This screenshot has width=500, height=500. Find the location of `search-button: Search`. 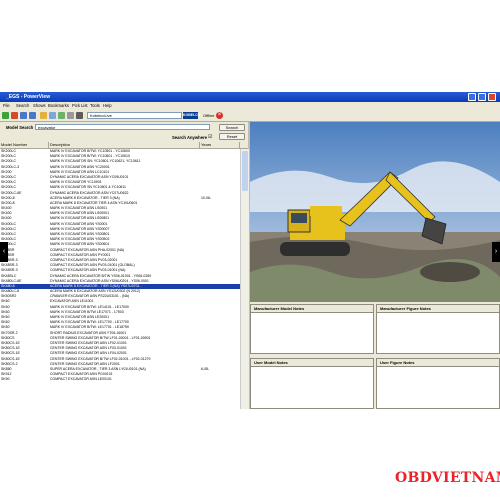

search-button: Search is located at coordinates (232, 127).